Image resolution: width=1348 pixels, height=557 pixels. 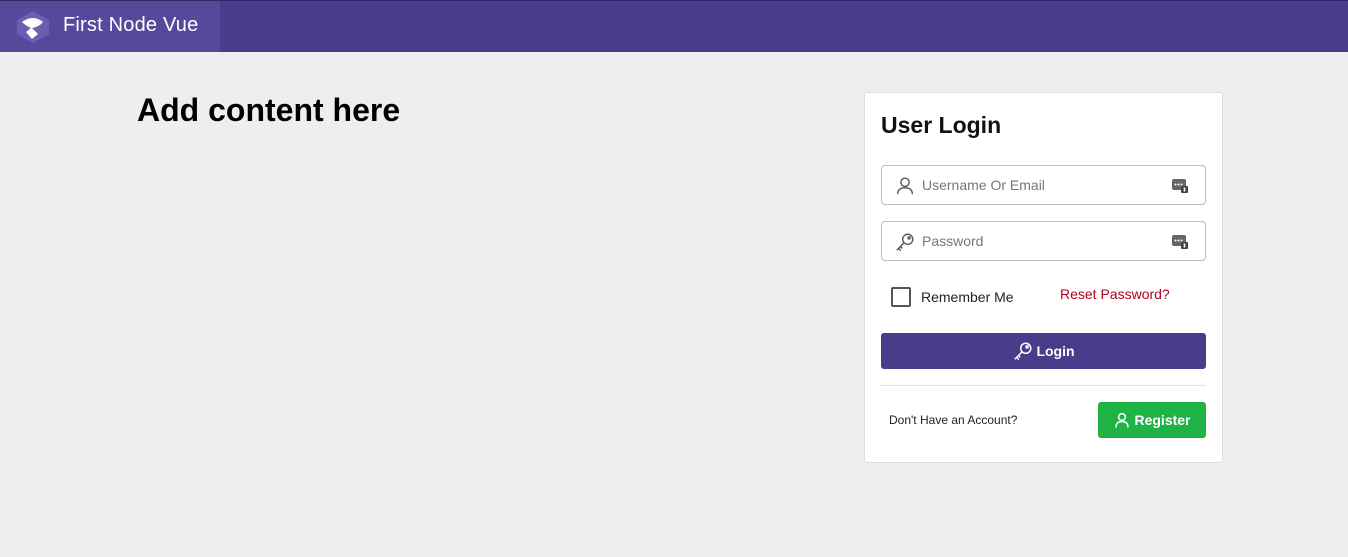 What do you see at coordinates (131, 25) in the screenshot?
I see `app-title: First Node Vue` at bounding box center [131, 25].